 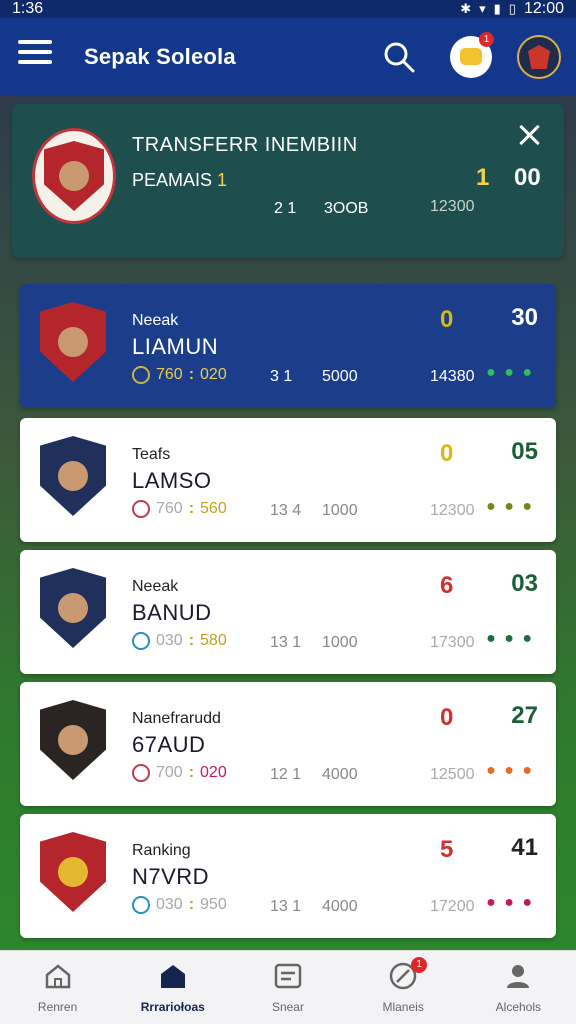 I want to click on stat-left: 030, so click(x=169, y=640).